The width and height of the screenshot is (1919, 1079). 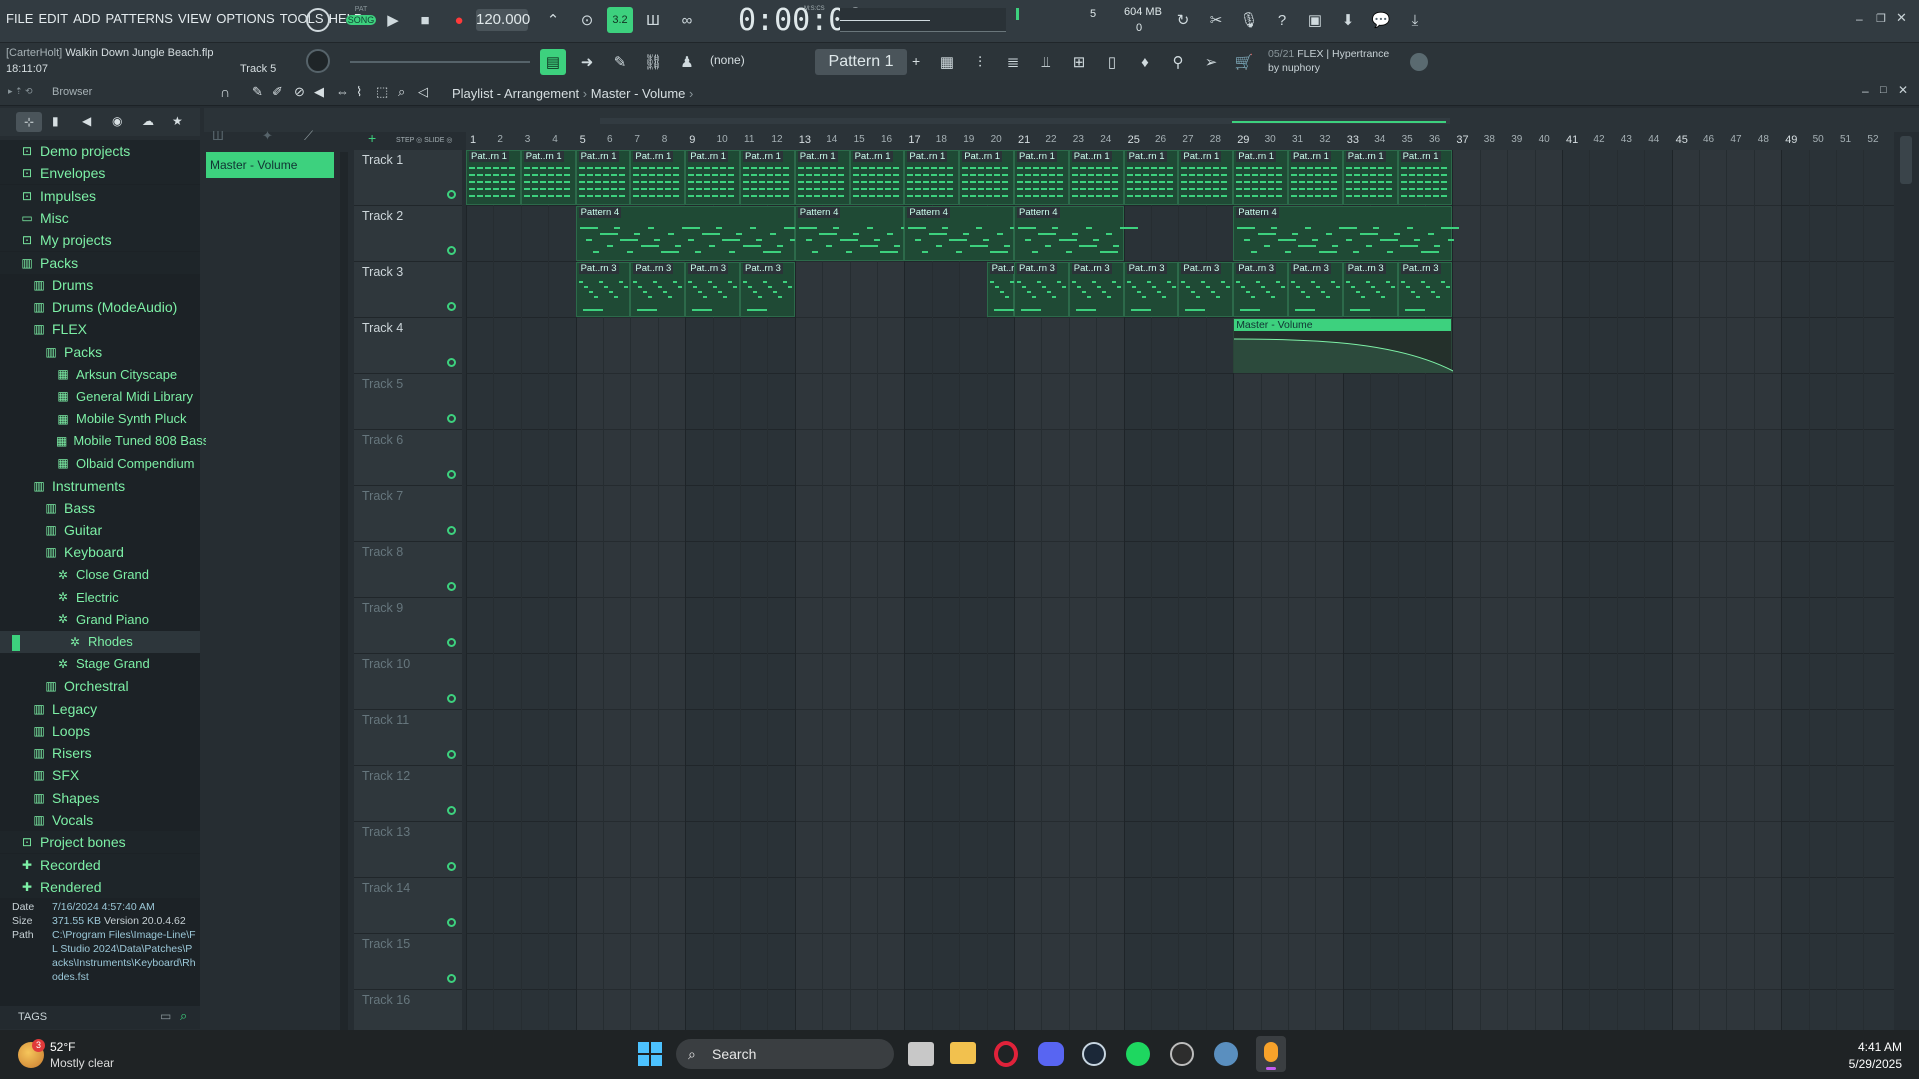 I want to click on performance-icon: ⚲, so click(x=1178, y=62).